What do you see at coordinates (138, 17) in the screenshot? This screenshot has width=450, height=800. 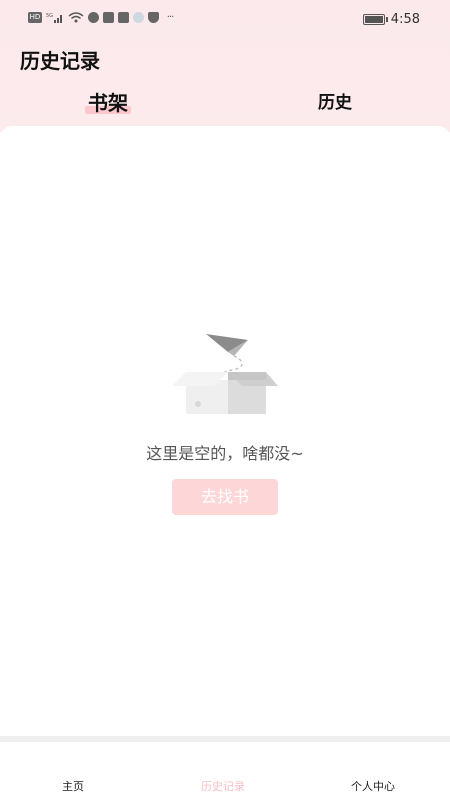 I see `notification-icon` at bounding box center [138, 17].